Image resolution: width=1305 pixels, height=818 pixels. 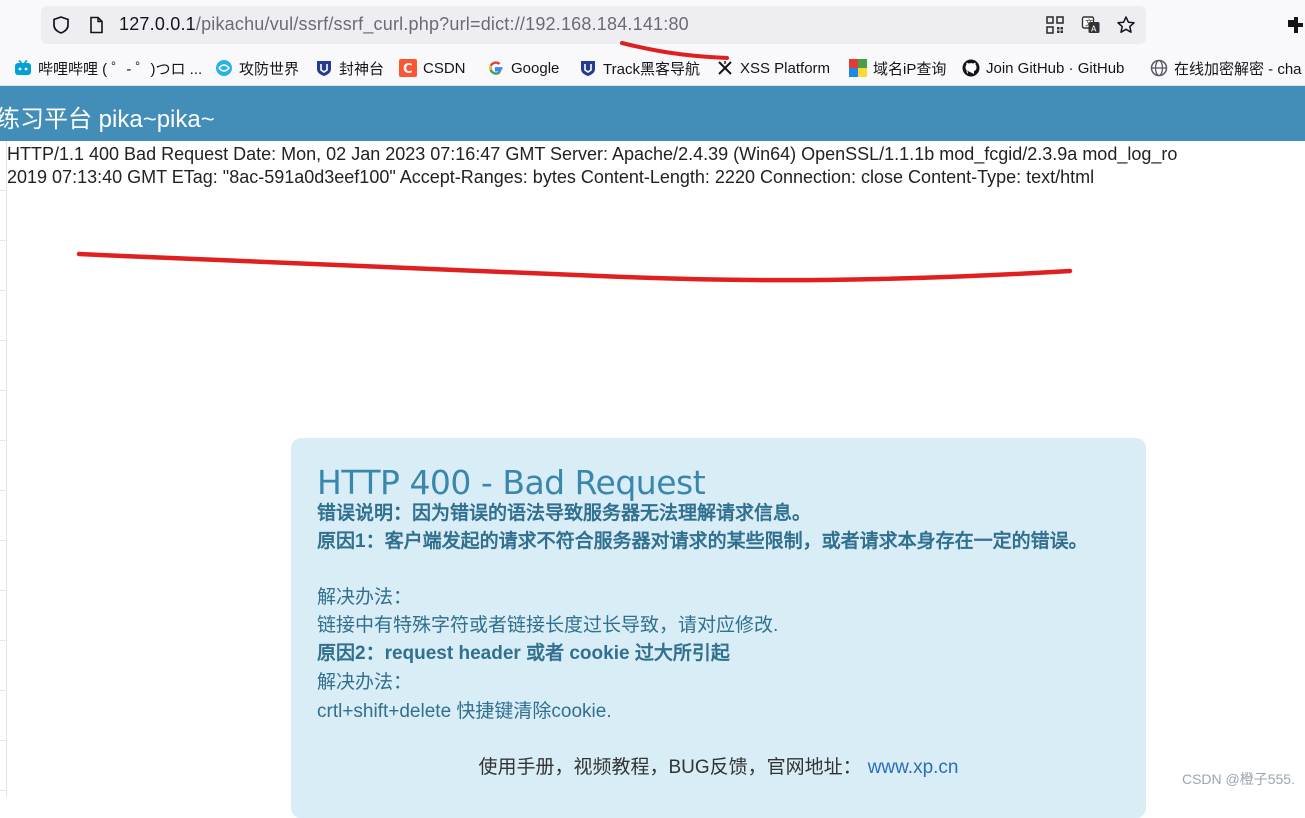 I want to click on qr-code-icon, so click(x=1055, y=25).